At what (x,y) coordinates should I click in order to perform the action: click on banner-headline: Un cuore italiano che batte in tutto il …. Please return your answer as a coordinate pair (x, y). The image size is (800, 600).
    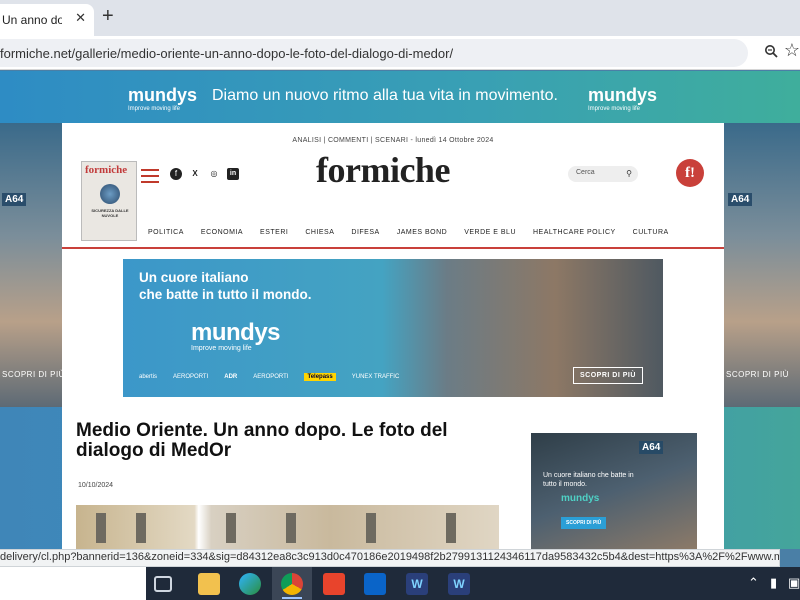
    Looking at the image, I should click on (225, 286).